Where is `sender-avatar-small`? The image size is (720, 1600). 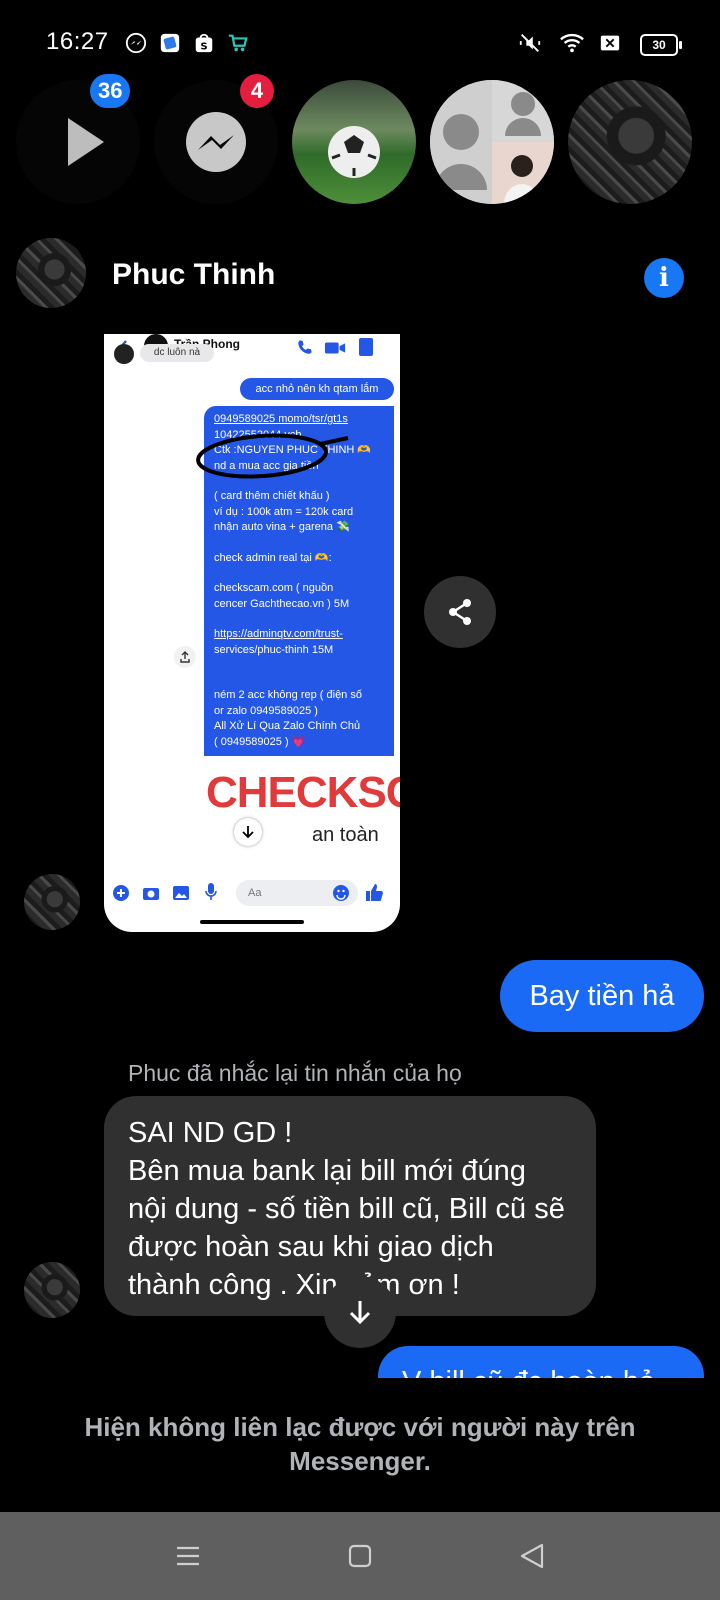
sender-avatar-small is located at coordinates (124, 354).